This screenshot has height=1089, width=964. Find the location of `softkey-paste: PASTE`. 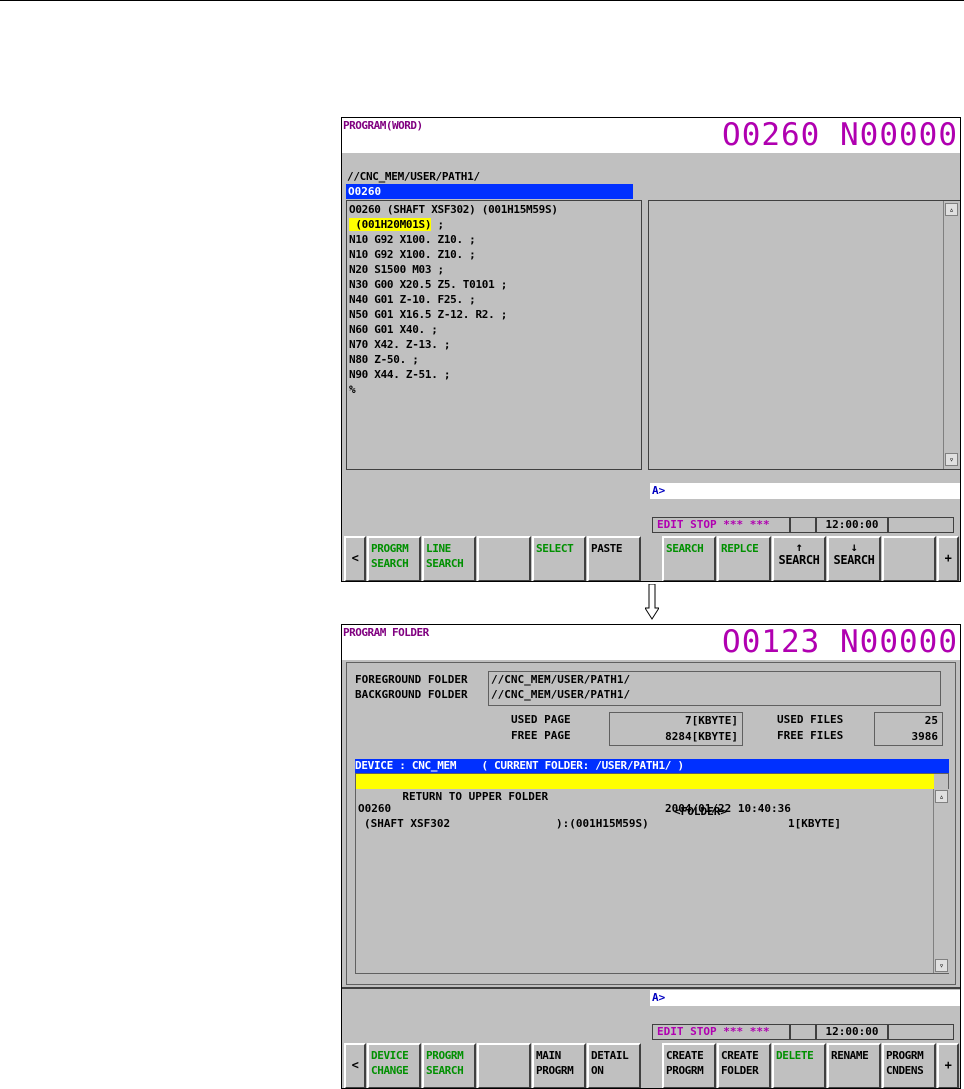

softkey-paste: PASTE is located at coordinates (614, 558).